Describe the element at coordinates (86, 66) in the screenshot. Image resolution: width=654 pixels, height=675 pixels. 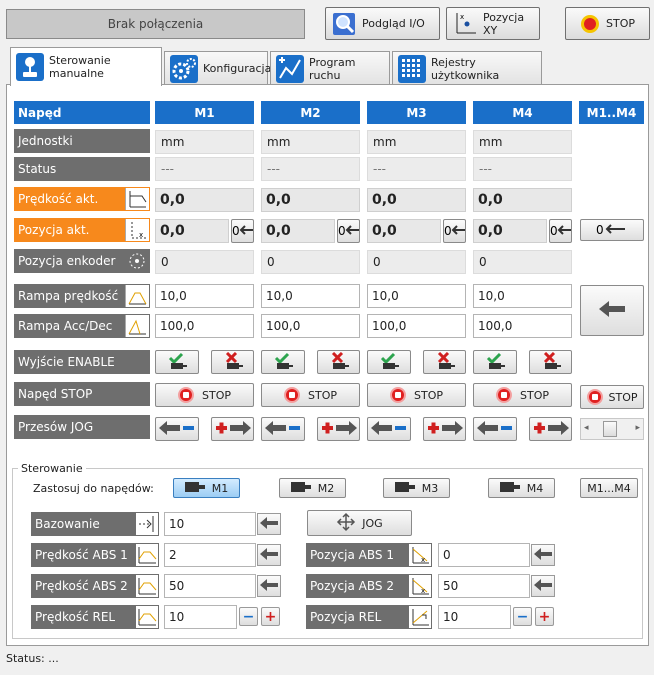
I see `tab-manual-control: Sterowanie manualne` at that location.